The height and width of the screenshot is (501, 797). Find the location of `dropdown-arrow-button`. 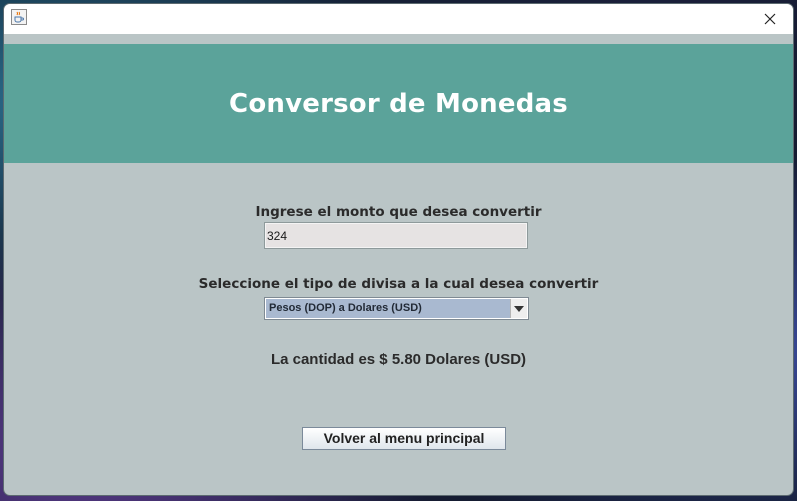

dropdown-arrow-button is located at coordinates (518, 308).